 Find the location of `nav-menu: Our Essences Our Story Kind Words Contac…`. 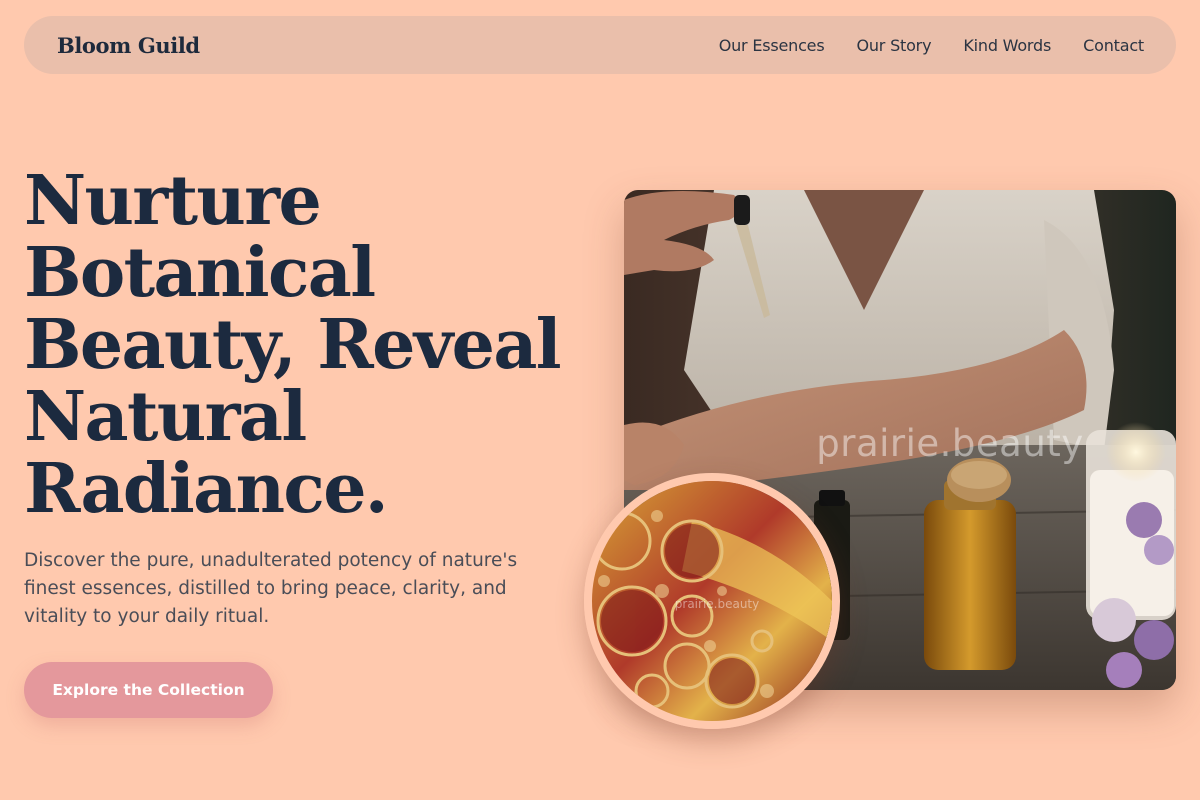

nav-menu: Our Essences Our Story Kind Words Contac… is located at coordinates (931, 45).